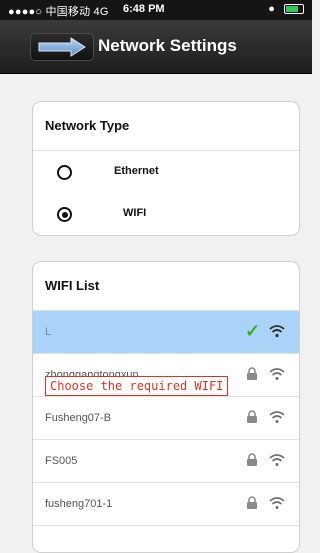 The height and width of the screenshot is (553, 320). What do you see at coordinates (166, 504) in the screenshot?
I see `wifi-item: fusheng701-1` at bounding box center [166, 504].